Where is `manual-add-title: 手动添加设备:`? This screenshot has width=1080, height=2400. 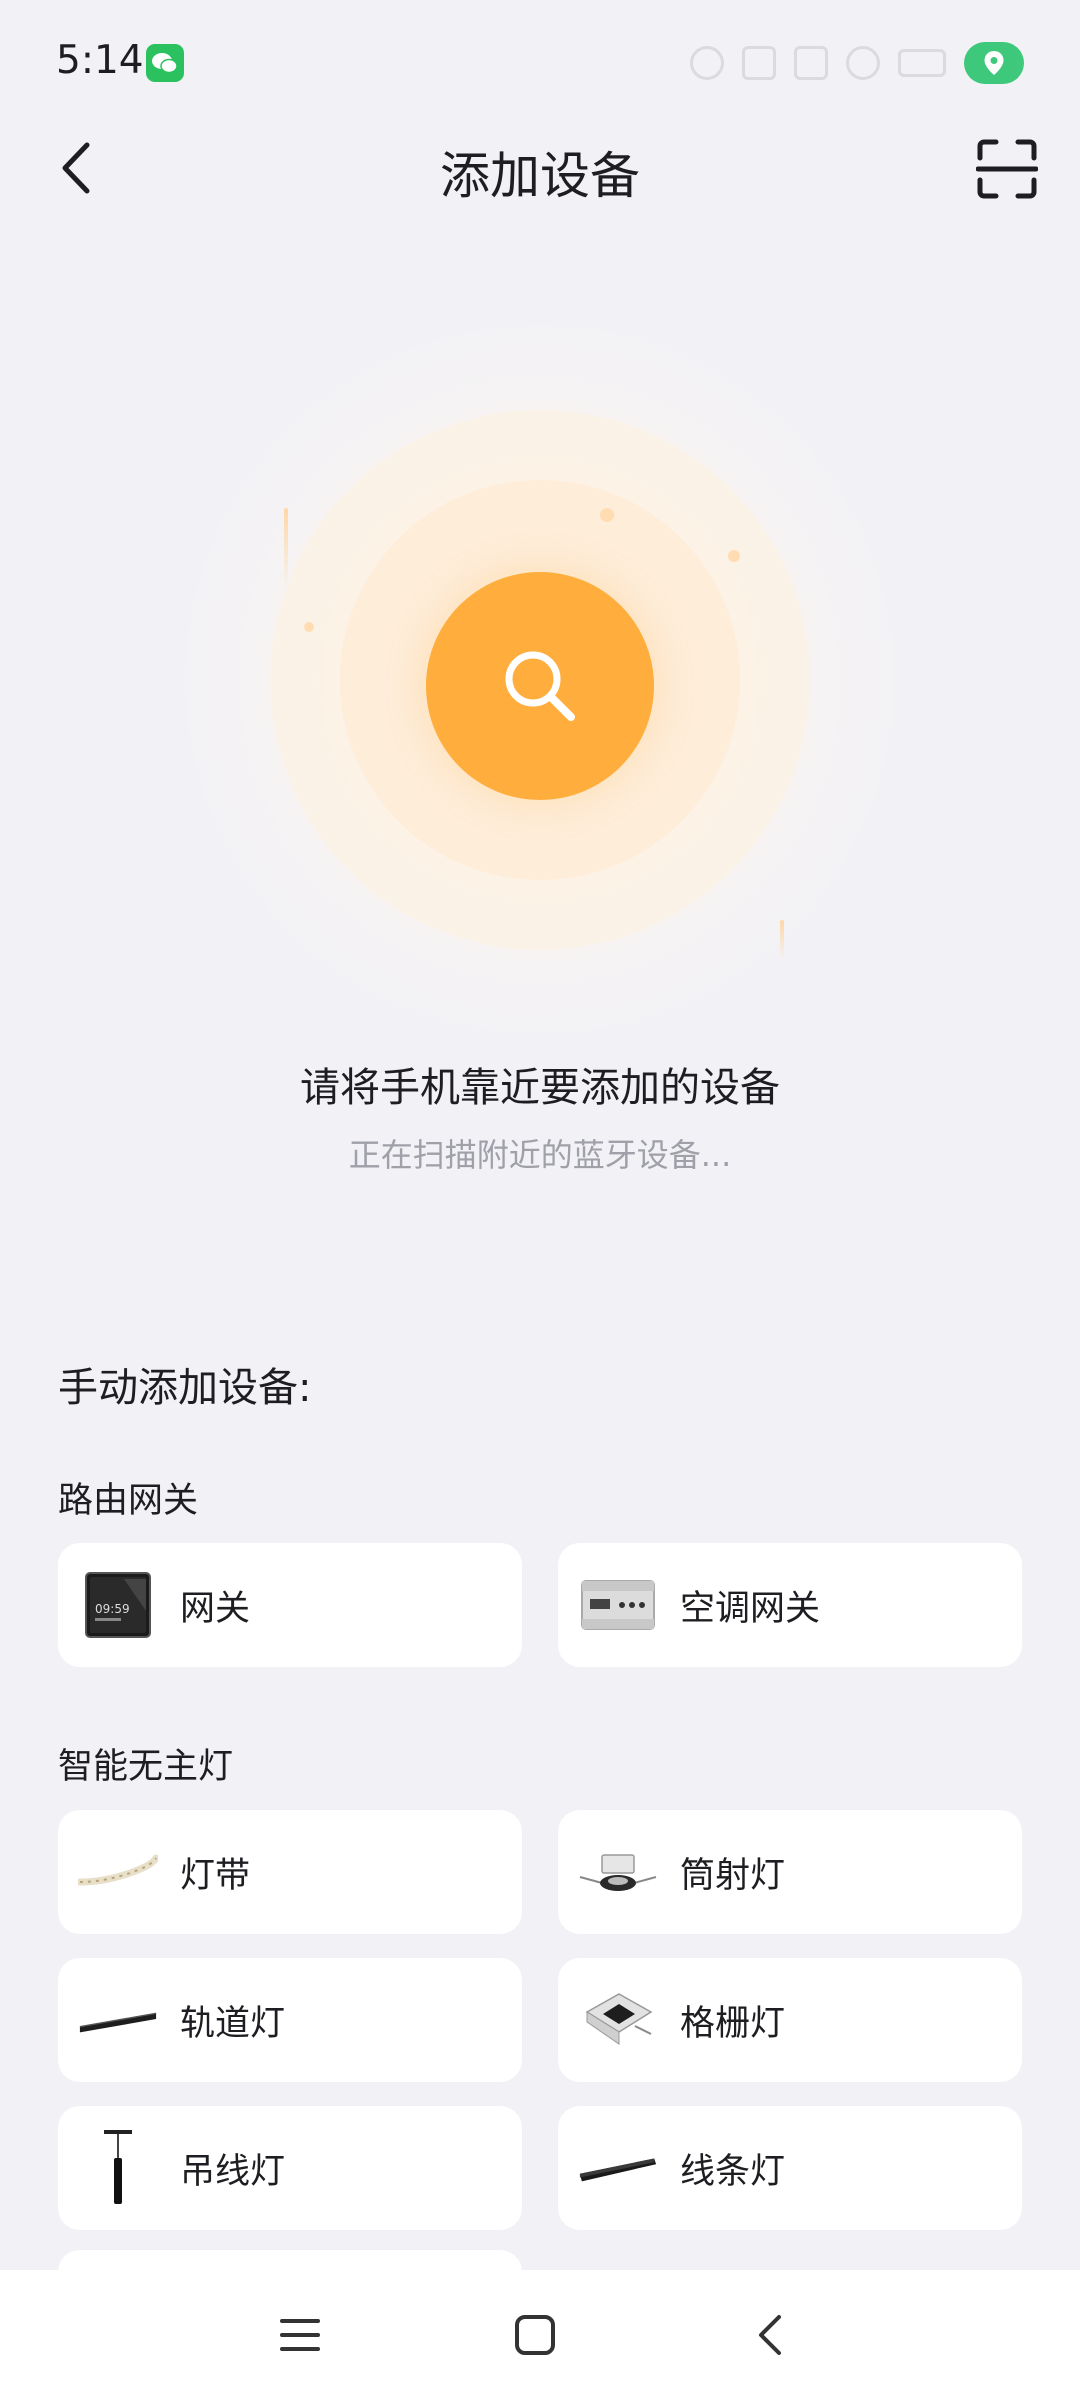 manual-add-title: 手动添加设备: is located at coordinates (185, 1388).